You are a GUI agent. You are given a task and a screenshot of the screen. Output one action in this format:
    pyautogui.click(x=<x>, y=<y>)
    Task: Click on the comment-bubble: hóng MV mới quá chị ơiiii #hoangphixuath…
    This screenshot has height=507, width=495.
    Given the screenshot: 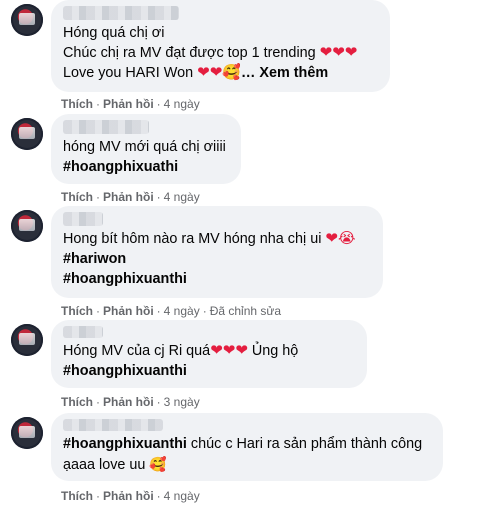 What is the action you would take?
    pyautogui.click(x=146, y=149)
    